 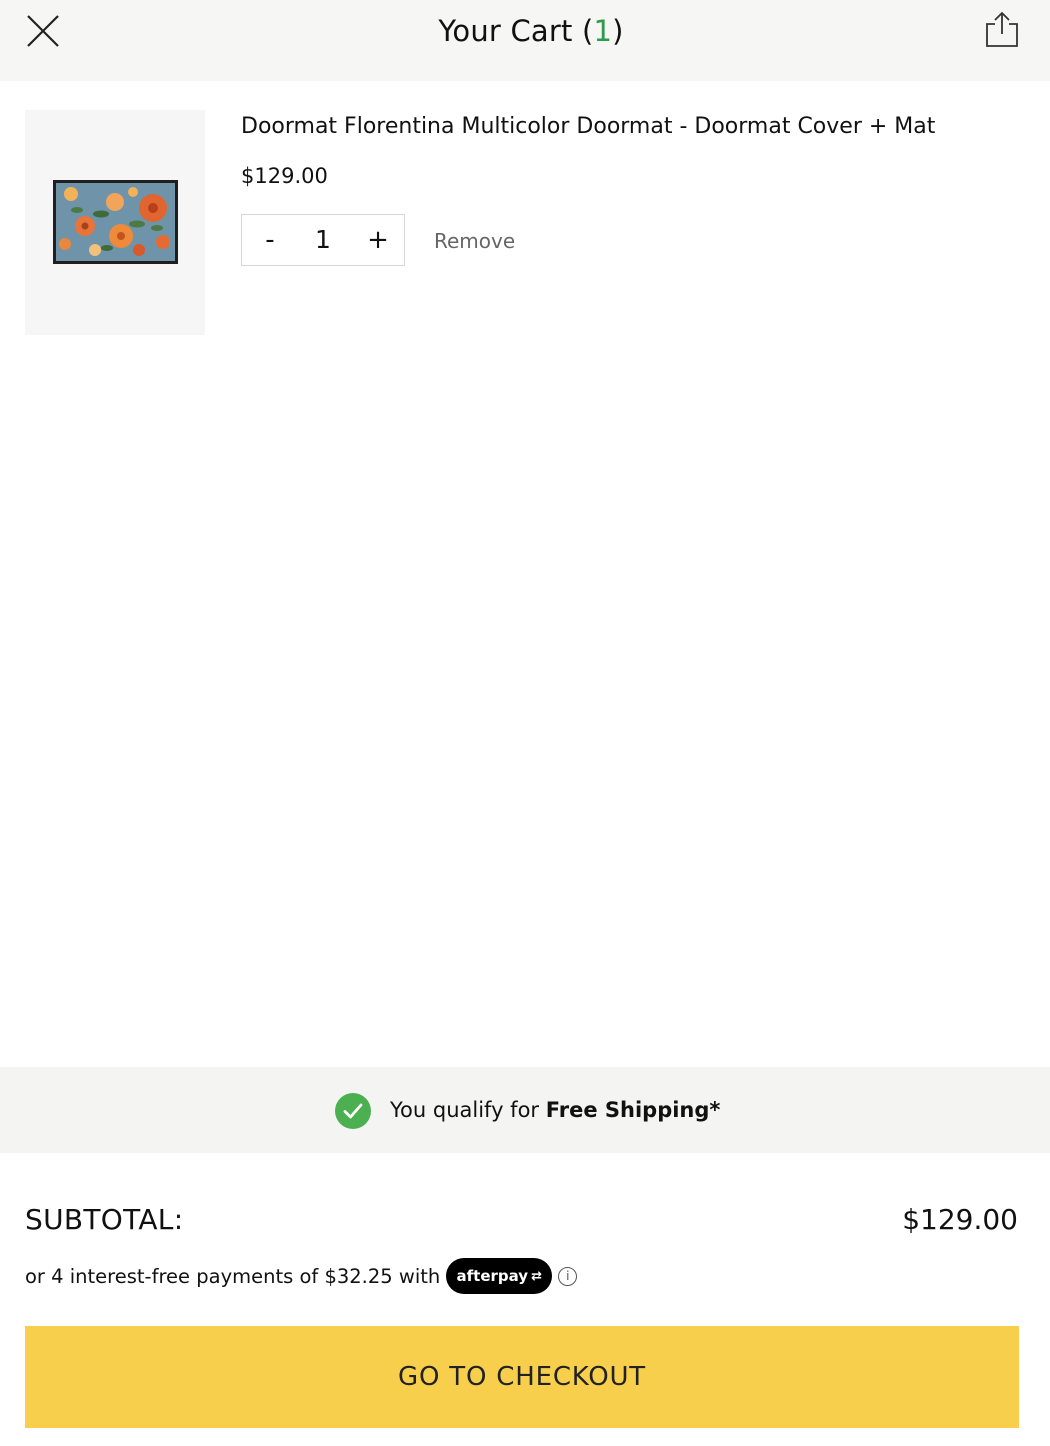 What do you see at coordinates (104, 1219) in the screenshot?
I see `subtotal-label: SUBTOTAL:` at bounding box center [104, 1219].